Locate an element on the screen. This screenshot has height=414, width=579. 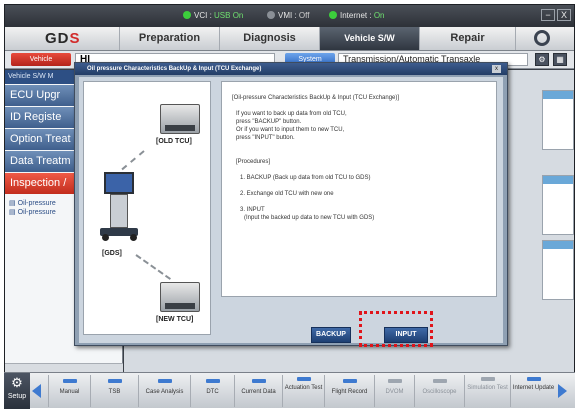
vehicle-tag: Vehicle is located at coordinates (41, 59).